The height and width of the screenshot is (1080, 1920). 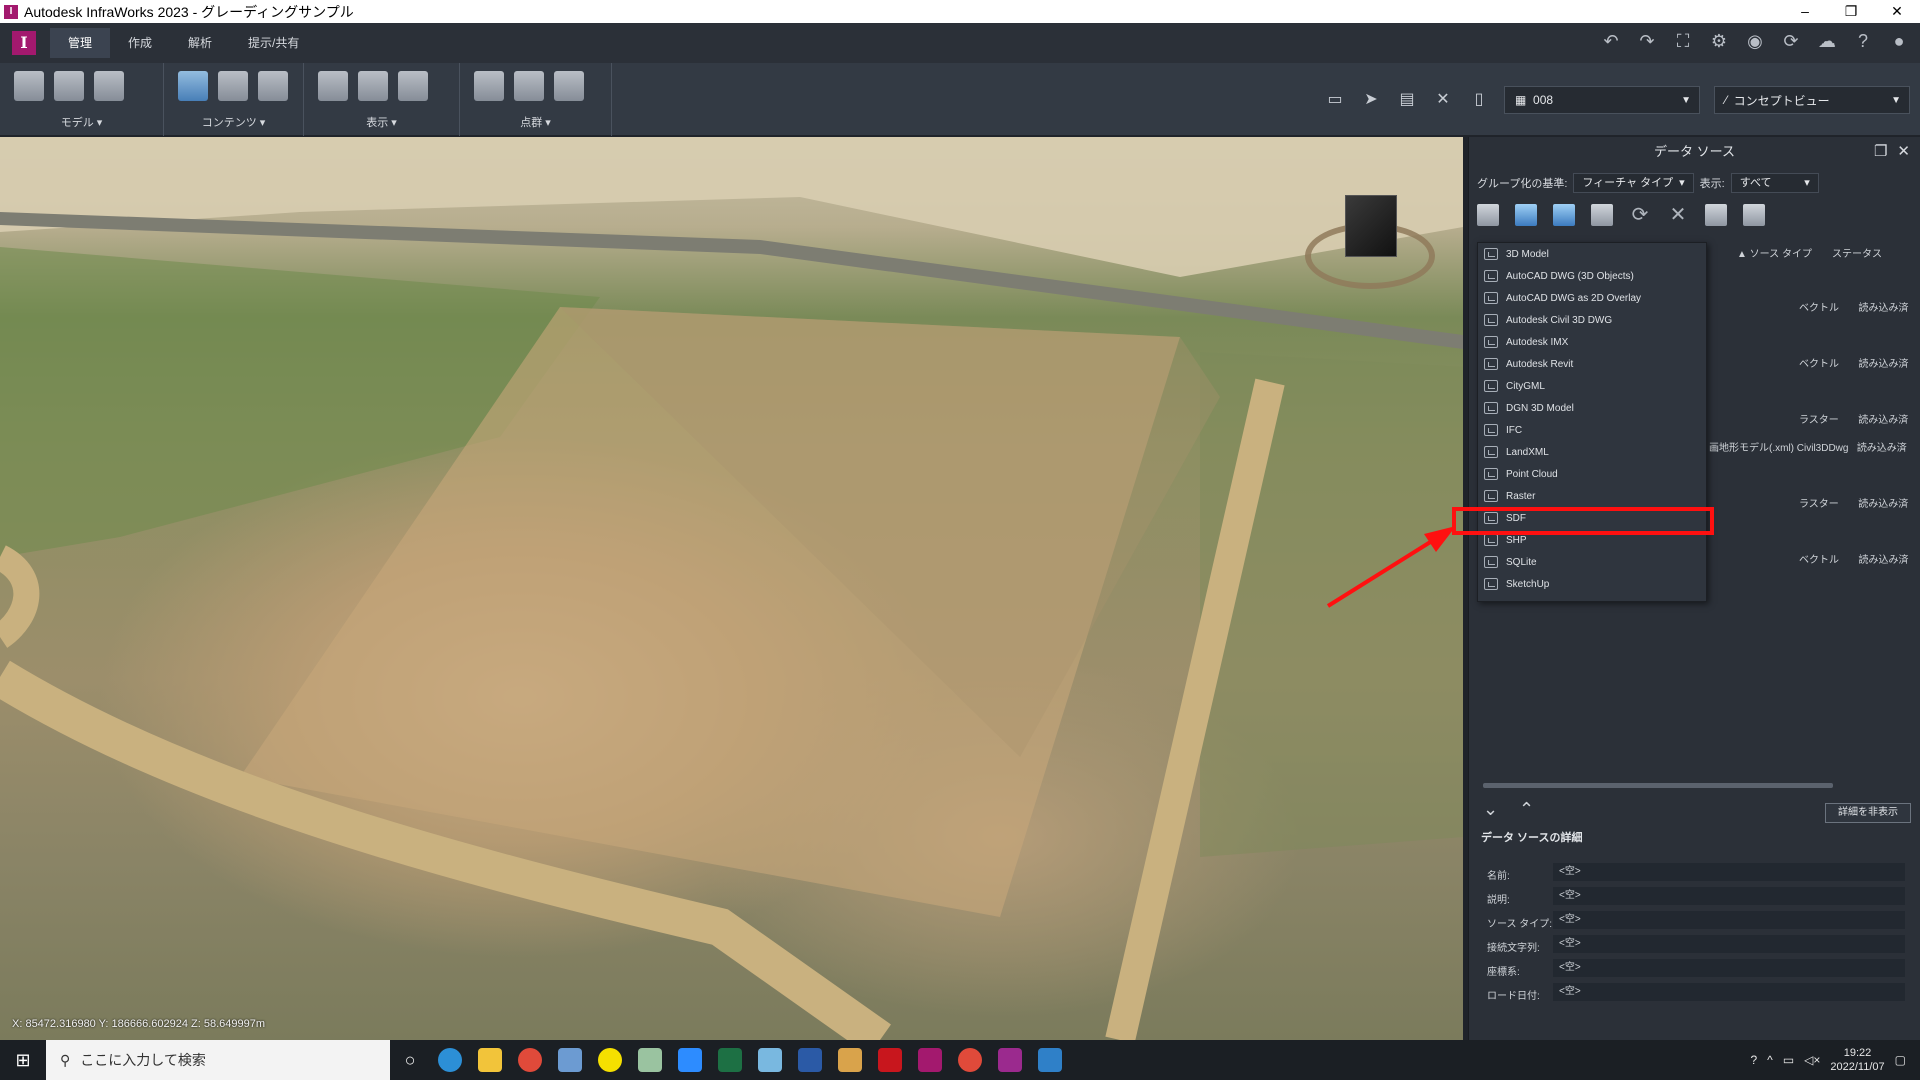 I want to click on windows-start-icon: ⊞, so click(x=23, y=1060).